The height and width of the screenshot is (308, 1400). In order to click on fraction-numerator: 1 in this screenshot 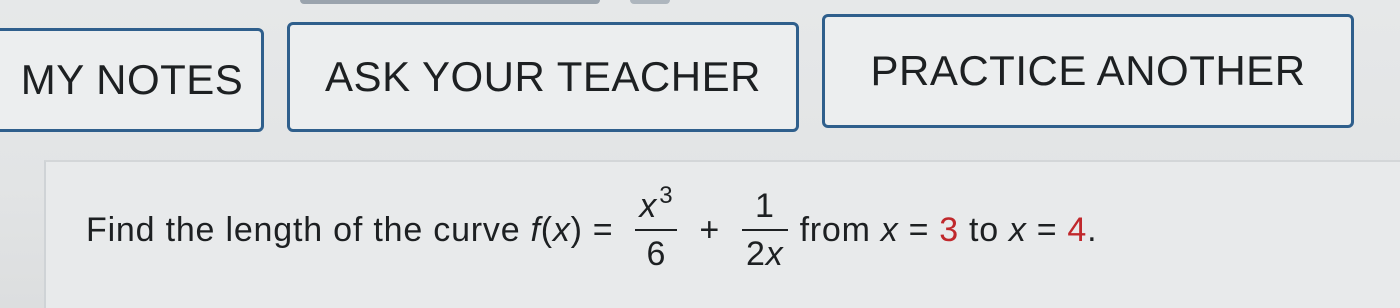, I will do `click(764, 205)`.